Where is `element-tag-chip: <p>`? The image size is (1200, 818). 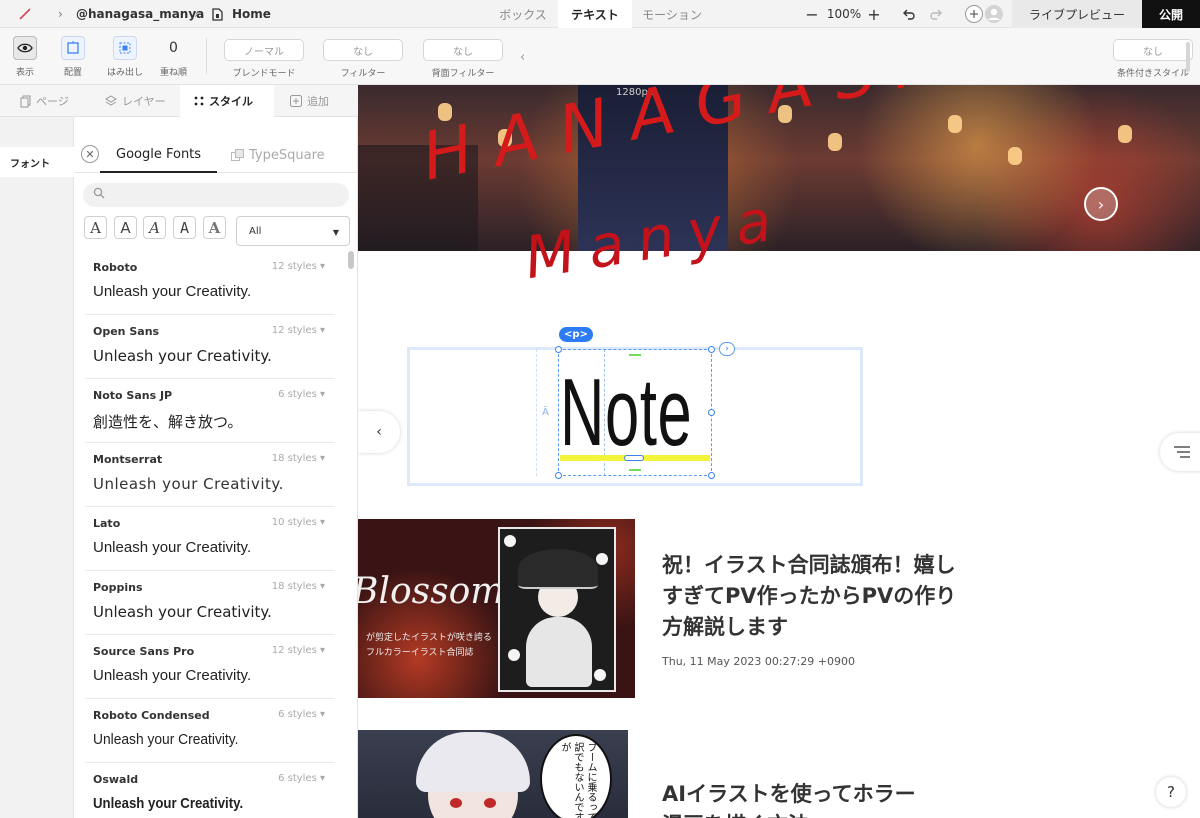 element-tag-chip: <p> is located at coordinates (576, 334).